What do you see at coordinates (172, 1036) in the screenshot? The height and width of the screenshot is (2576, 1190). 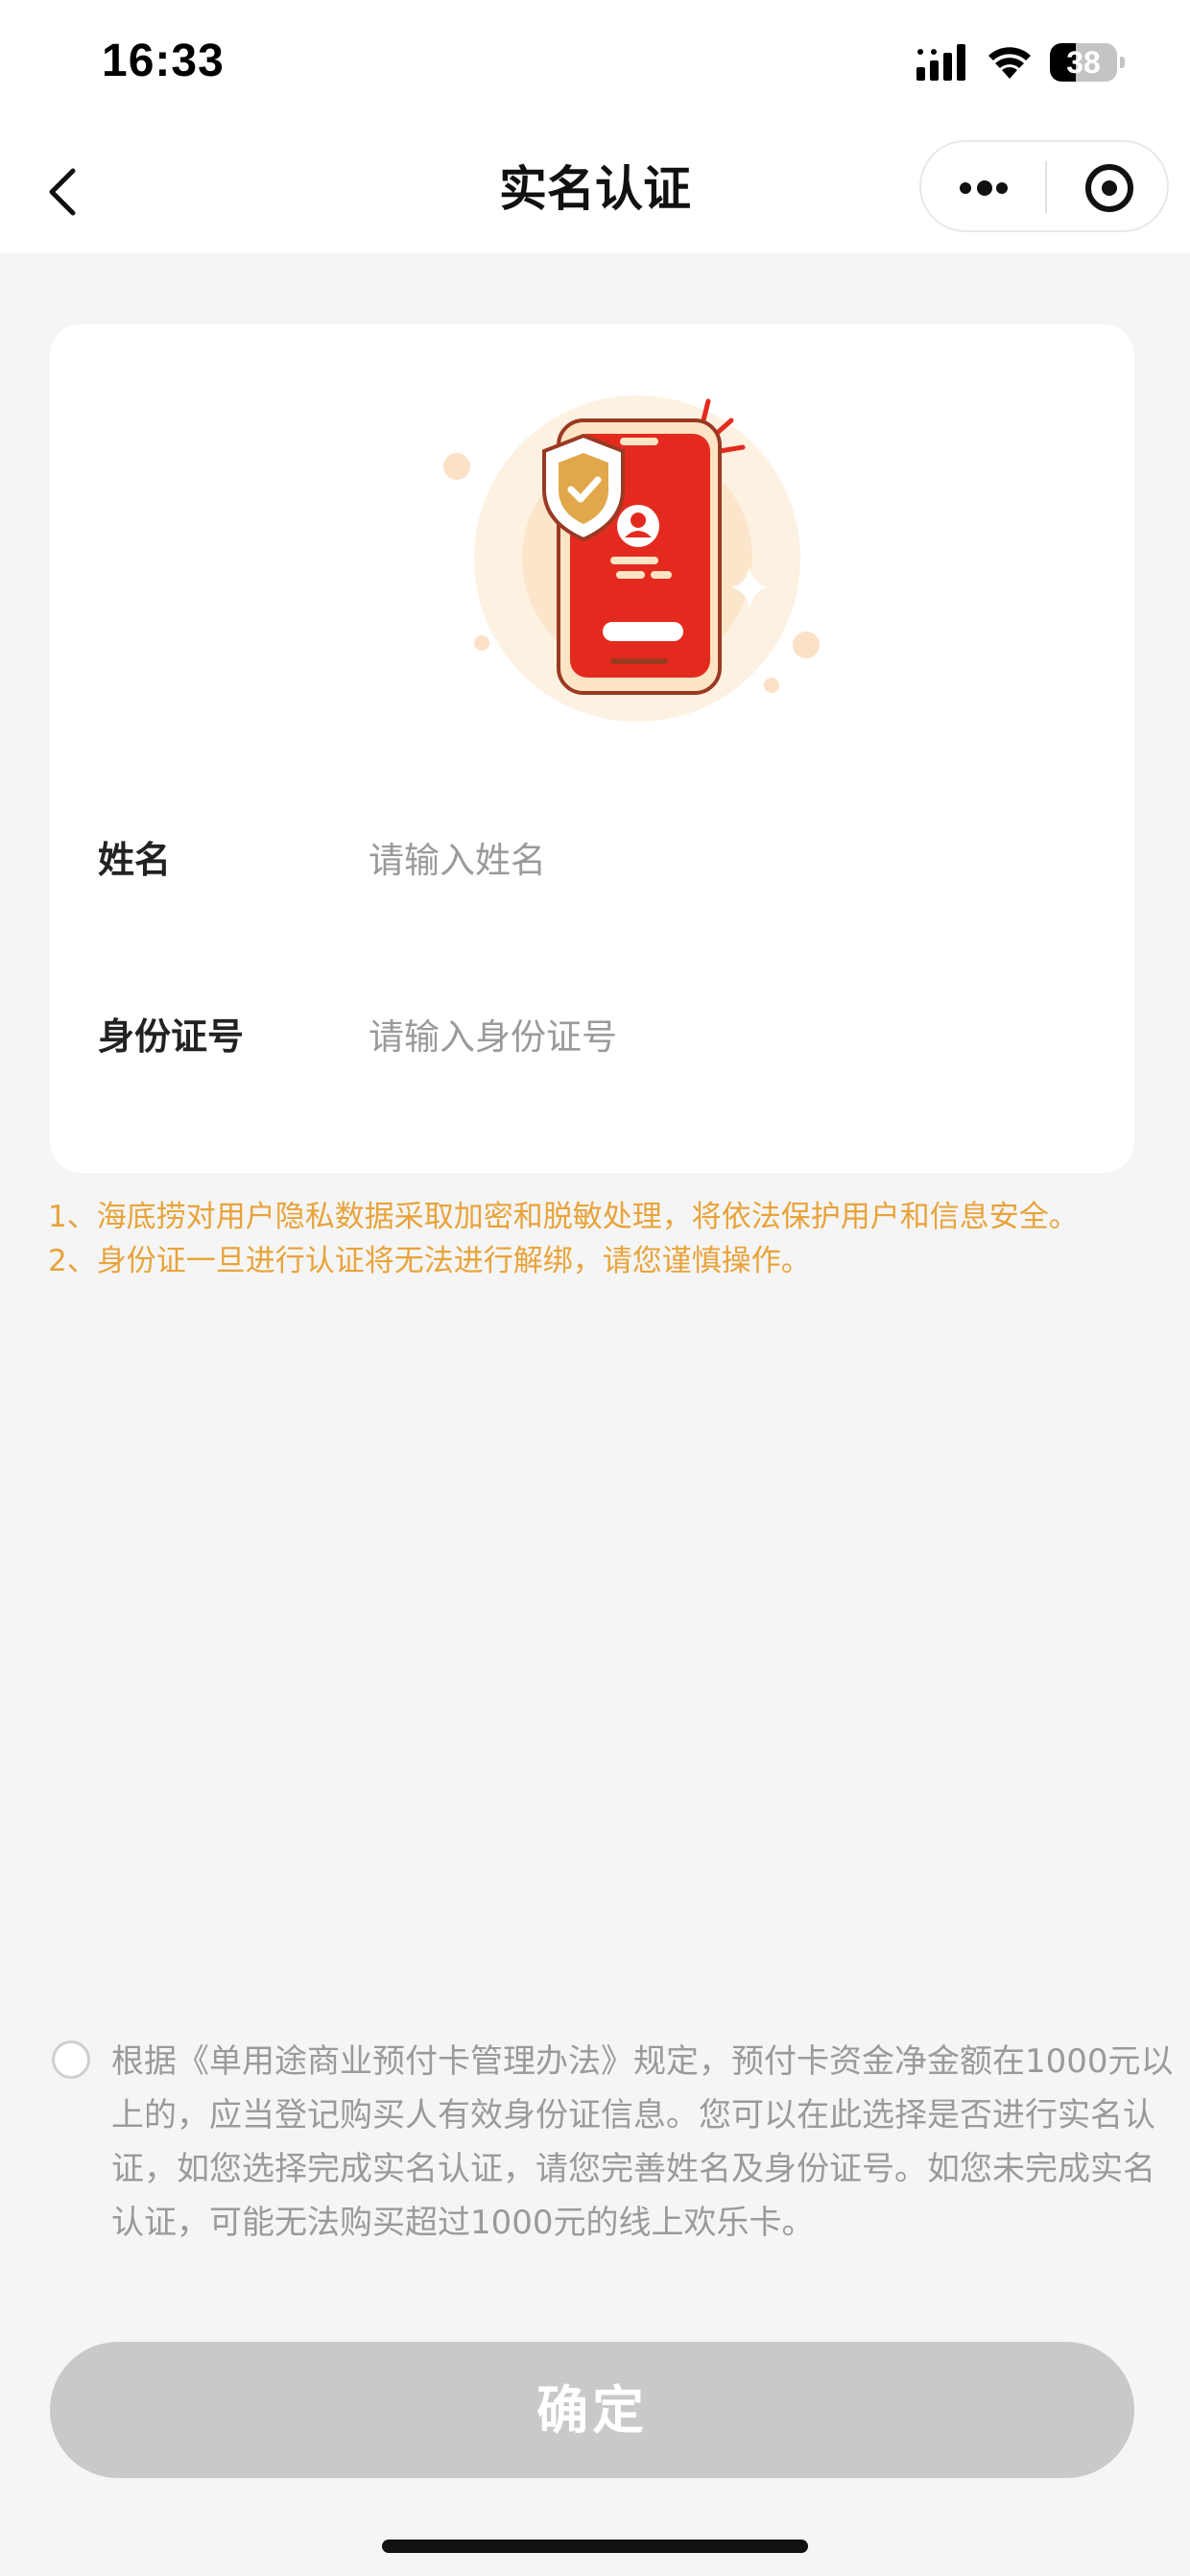 I see `id-number-label: 身份证号` at bounding box center [172, 1036].